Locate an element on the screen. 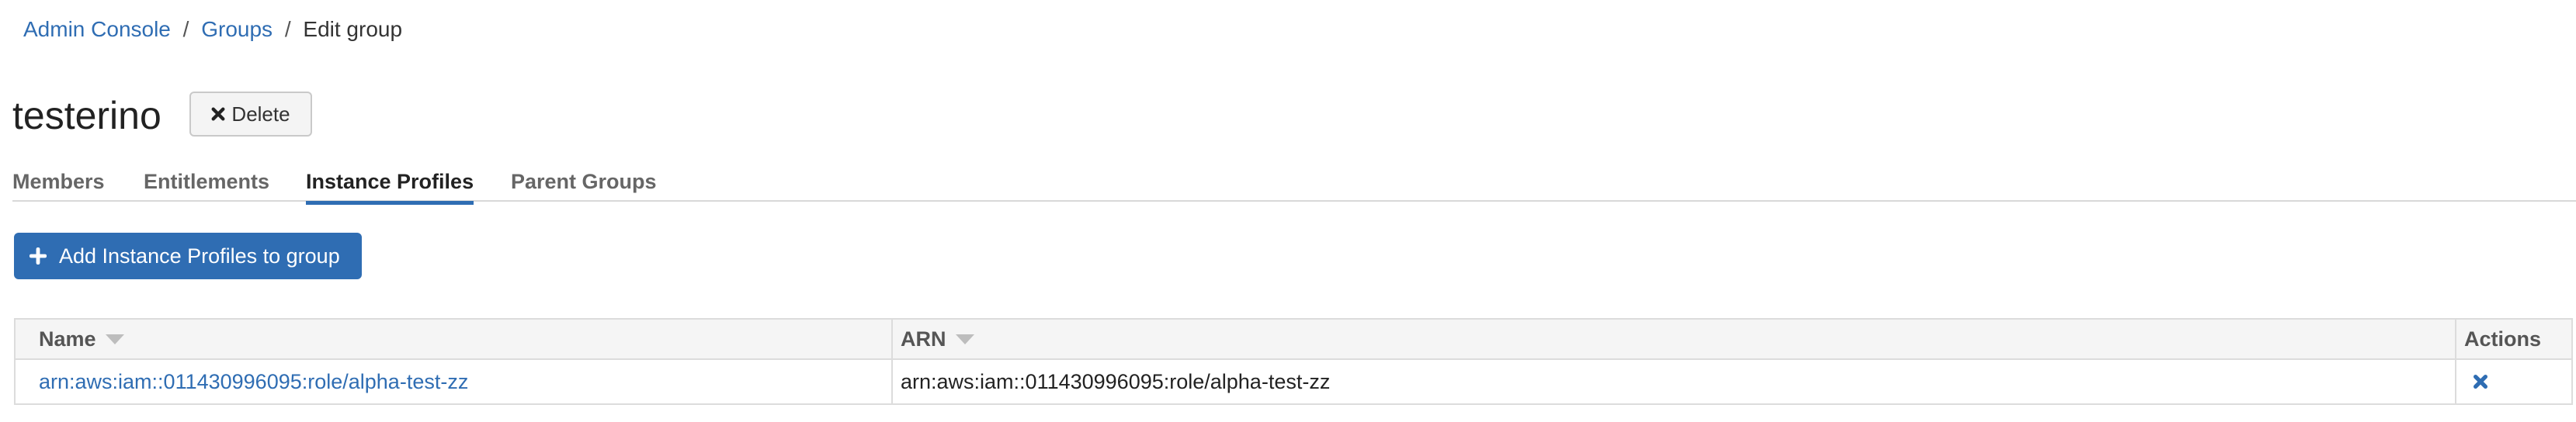 The height and width of the screenshot is (422, 2576). breadcrumb-current: Edit group is located at coordinates (353, 29).